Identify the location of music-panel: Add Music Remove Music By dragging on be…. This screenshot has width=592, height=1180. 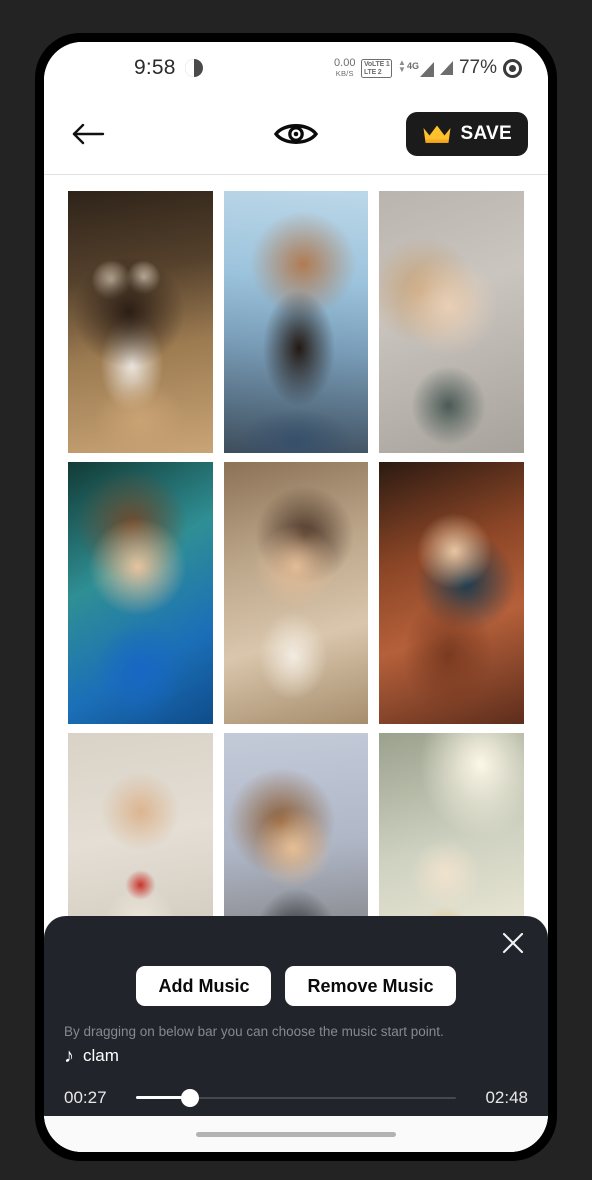
(296, 1016).